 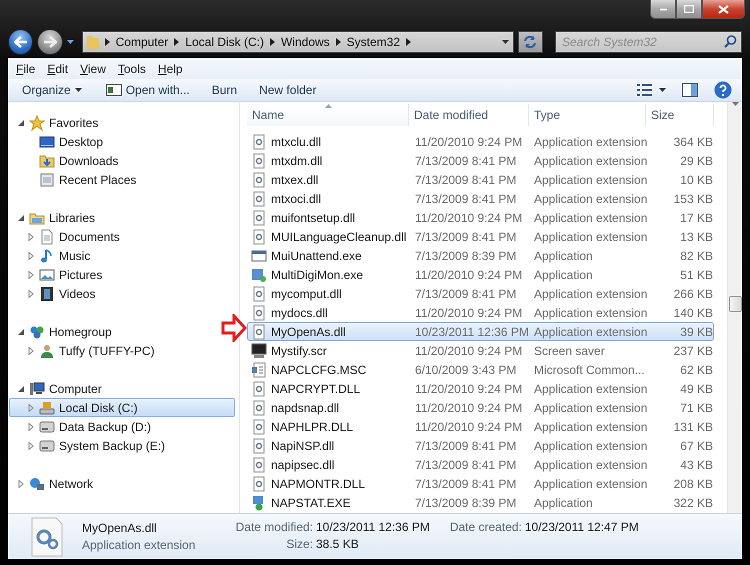 I want to click on forward-button, so click(x=50, y=42).